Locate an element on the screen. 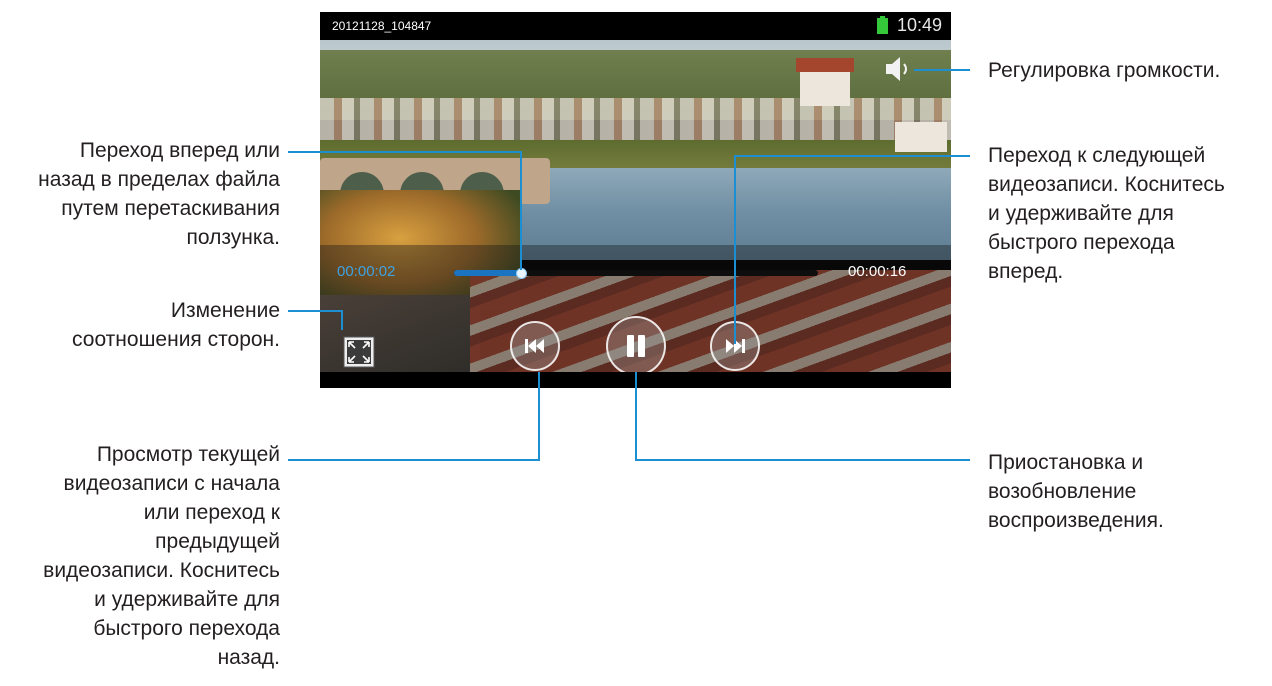 Image resolution: width=1272 pixels, height=686 pixels. pause-leader-line is located at coordinates (802, 416).